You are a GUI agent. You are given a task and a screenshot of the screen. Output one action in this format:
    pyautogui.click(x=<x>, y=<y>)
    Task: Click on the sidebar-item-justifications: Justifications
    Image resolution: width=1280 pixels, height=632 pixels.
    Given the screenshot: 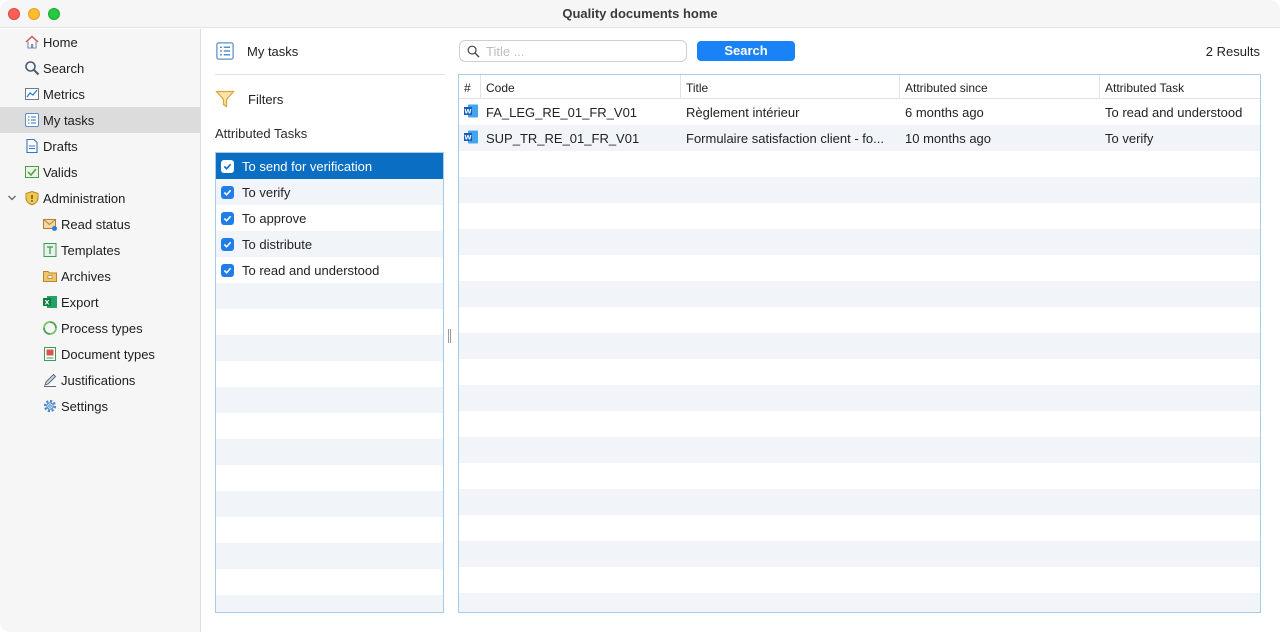 What is the action you would take?
    pyautogui.click(x=100, y=380)
    